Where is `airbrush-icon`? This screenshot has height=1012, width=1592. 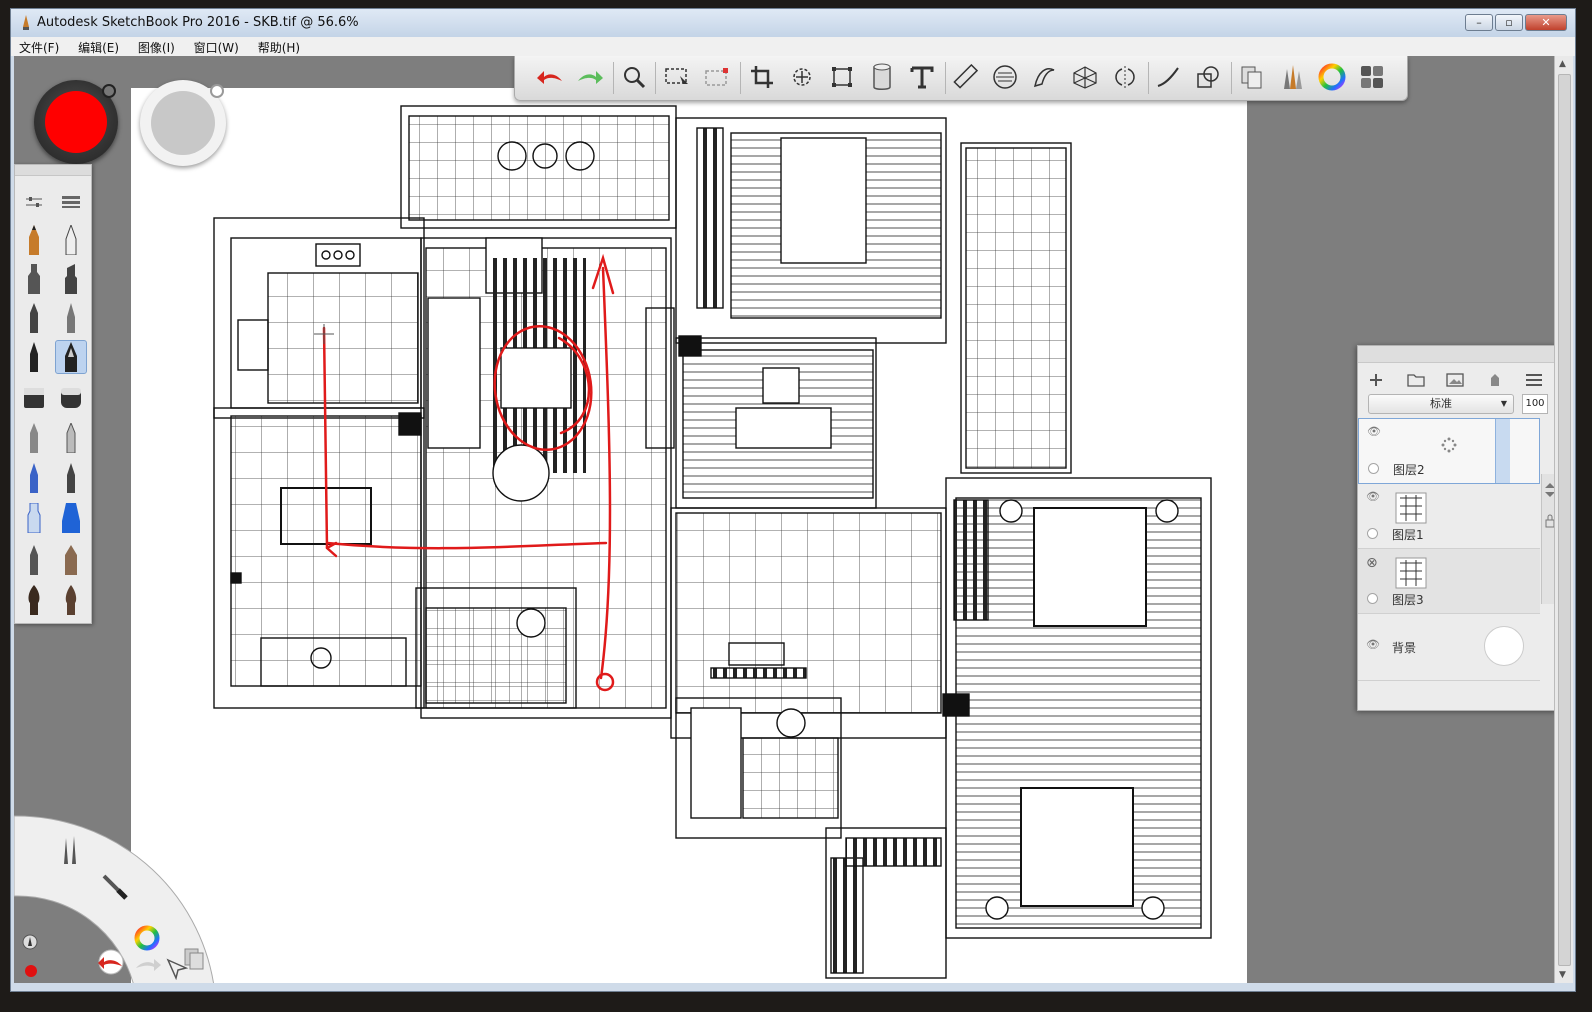
airbrush-icon is located at coordinates (34, 438).